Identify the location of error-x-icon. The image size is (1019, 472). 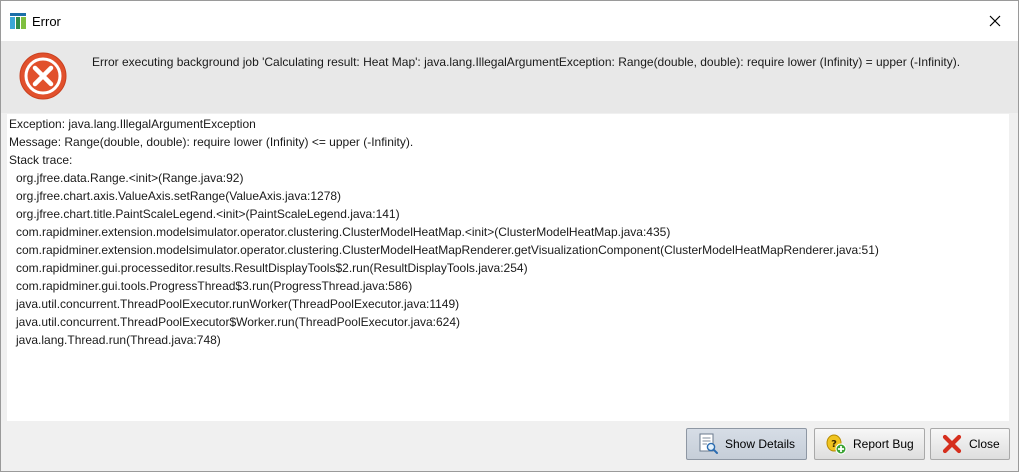
(43, 76).